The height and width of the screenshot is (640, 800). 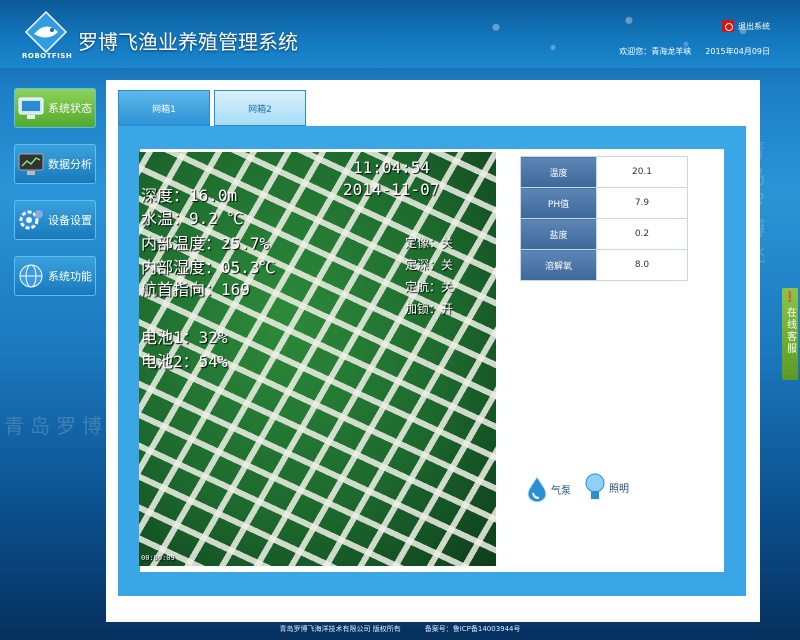 I want to click on online-service-tab: ❗ 在线客服, so click(x=790, y=334).